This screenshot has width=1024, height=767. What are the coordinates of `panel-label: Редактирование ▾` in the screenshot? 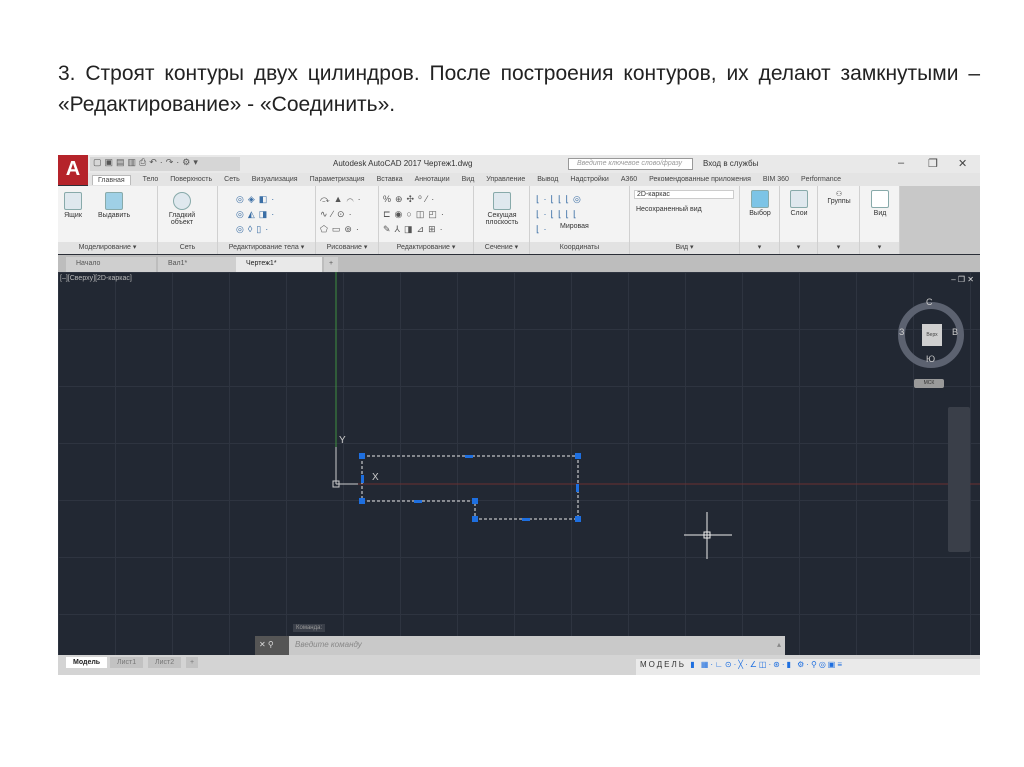 It's located at (426, 248).